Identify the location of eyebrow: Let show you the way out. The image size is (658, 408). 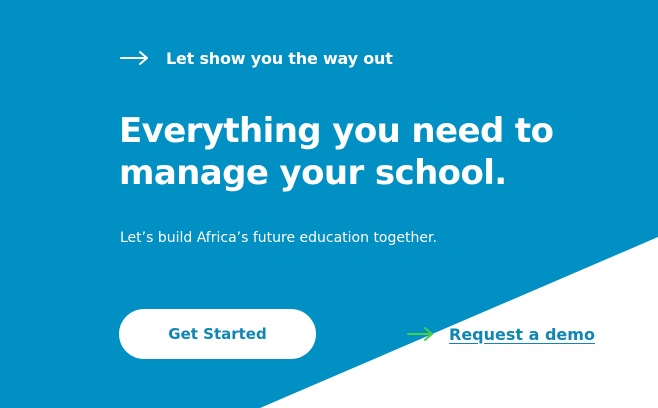
(256, 58).